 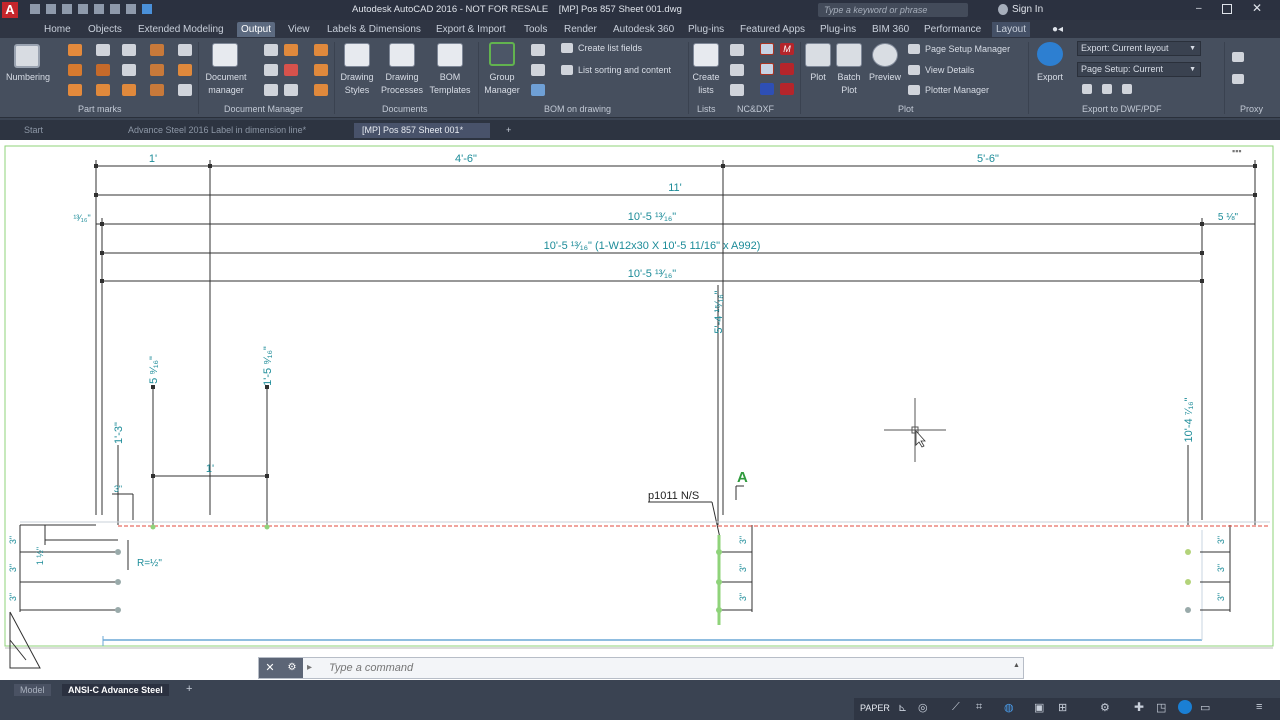 What do you see at coordinates (66, 130) in the screenshot?
I see `tab-start: Start` at bounding box center [66, 130].